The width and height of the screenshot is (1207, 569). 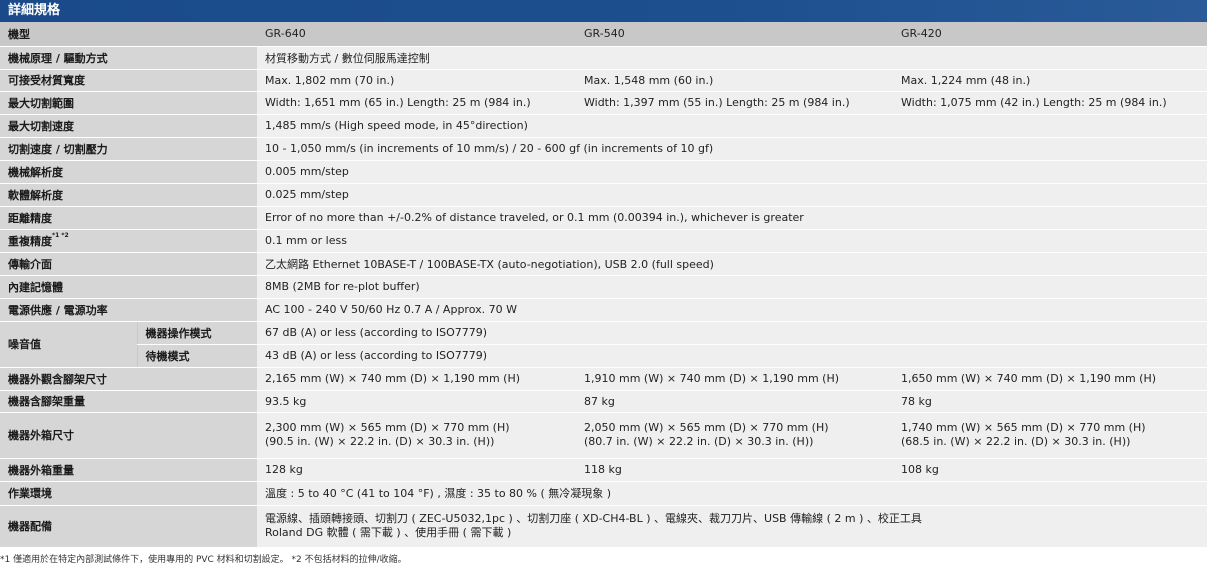 I want to click on row-value: 93.5 kg, so click(x=416, y=401).